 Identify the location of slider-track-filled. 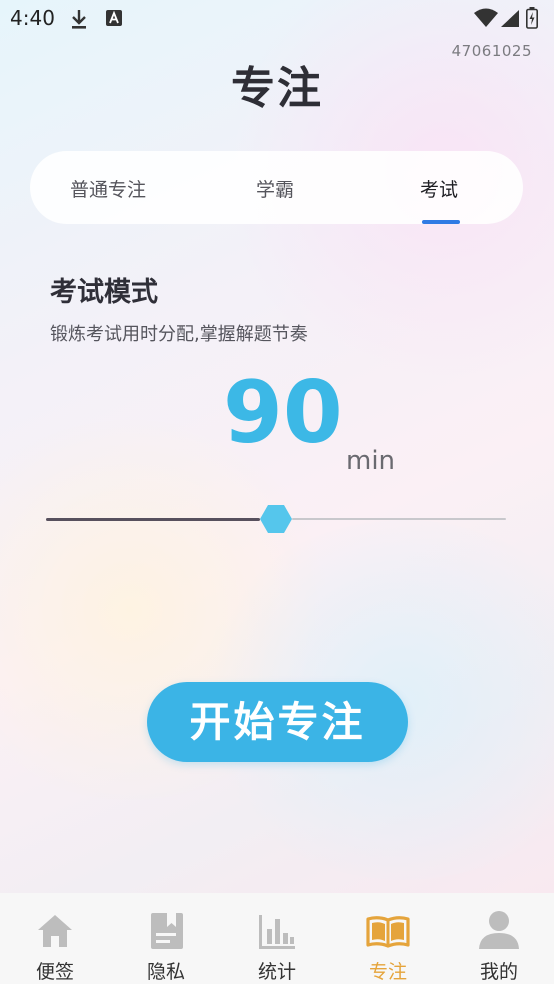
(153, 519).